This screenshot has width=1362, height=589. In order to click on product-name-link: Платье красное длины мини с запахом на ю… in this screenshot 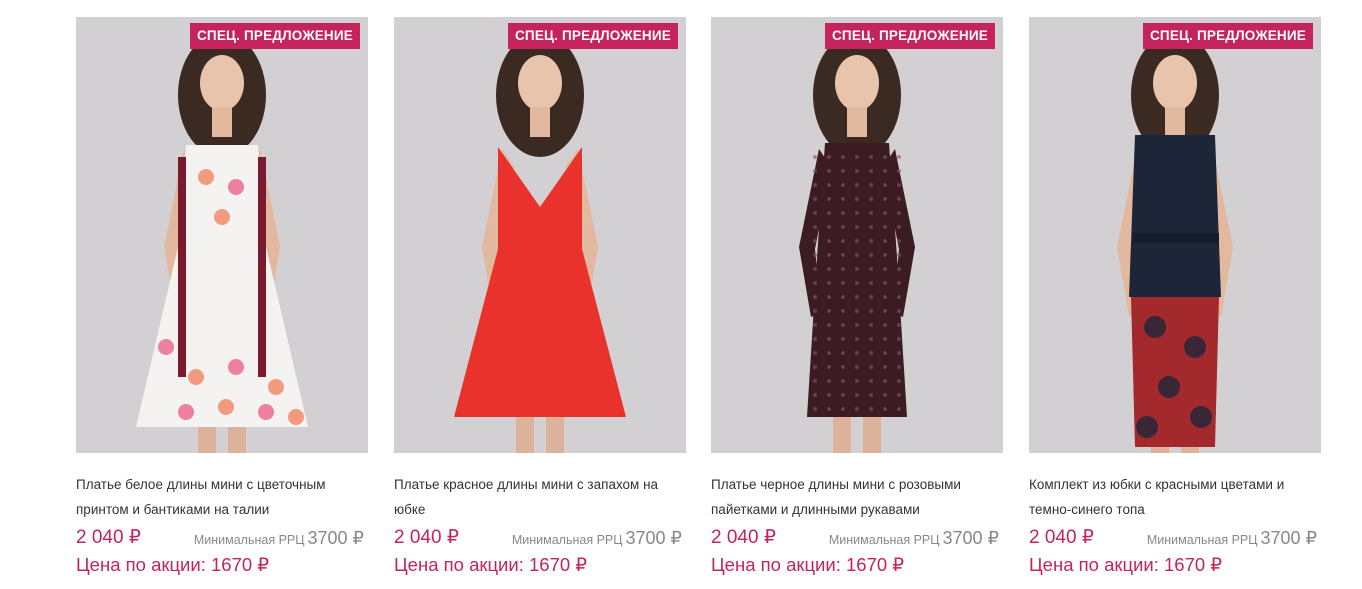, I will do `click(540, 497)`.